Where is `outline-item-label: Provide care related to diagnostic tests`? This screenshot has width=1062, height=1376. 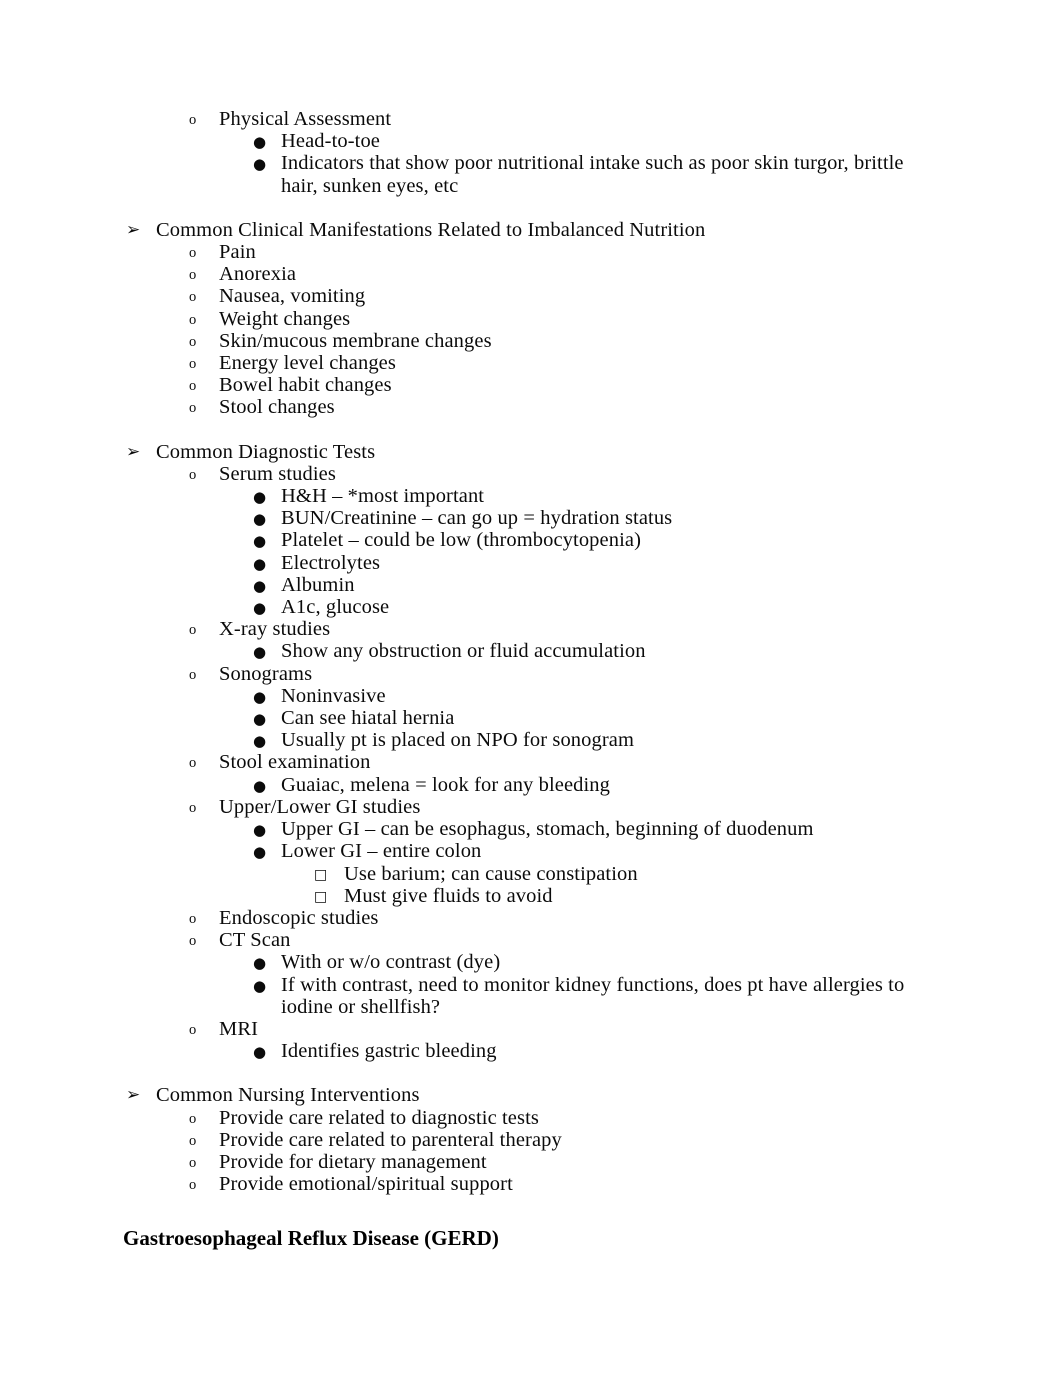 outline-item-label: Provide care related to diagnostic tests is located at coordinates (379, 1117).